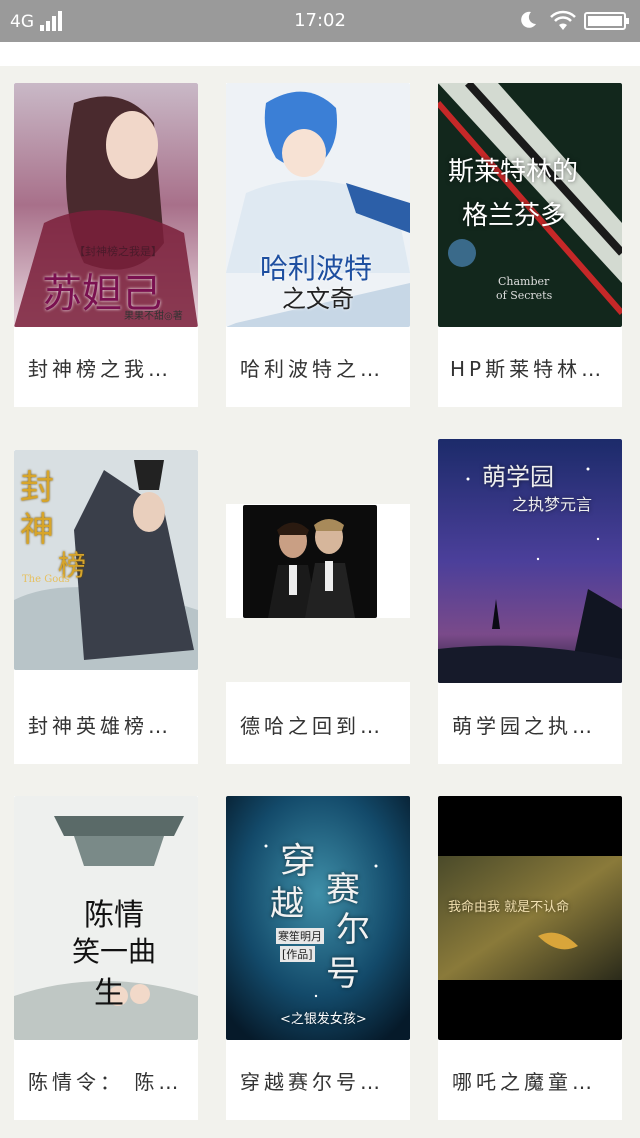  I want to click on cover-tagline: 我命由我 就是不认命, so click(509, 907).